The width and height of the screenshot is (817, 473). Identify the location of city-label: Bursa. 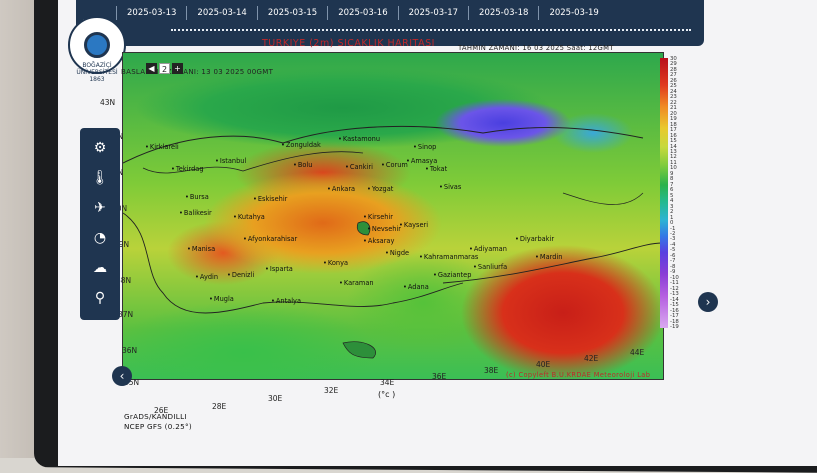
(197, 197).